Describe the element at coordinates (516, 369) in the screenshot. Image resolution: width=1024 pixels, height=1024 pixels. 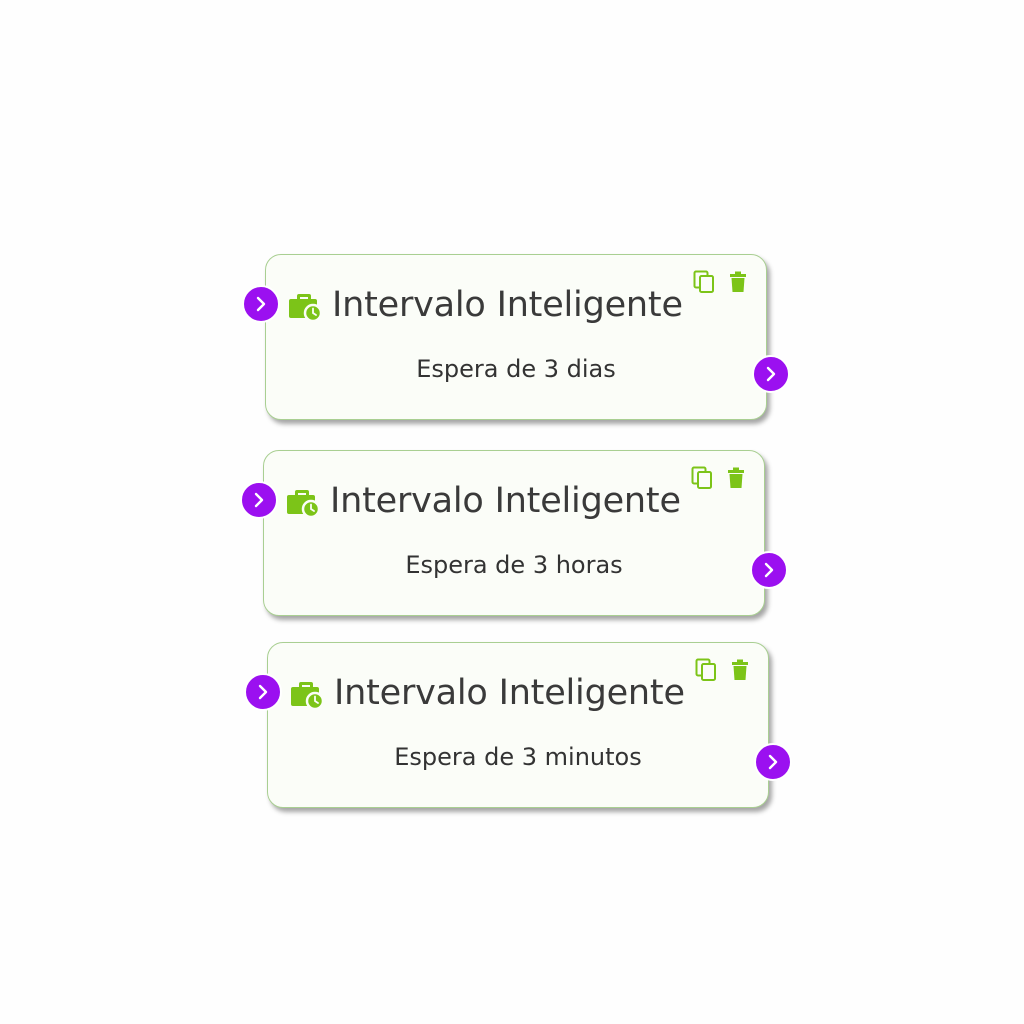
I see `node-subtitle: Espera de 3 dias` at that location.